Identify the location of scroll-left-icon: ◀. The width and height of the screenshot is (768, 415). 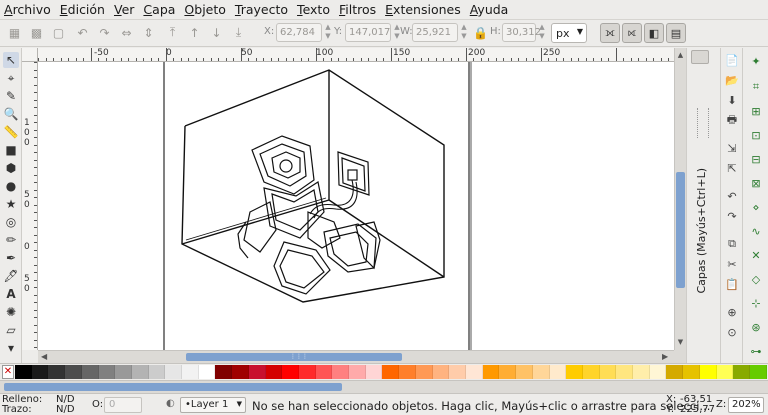
(44, 356).